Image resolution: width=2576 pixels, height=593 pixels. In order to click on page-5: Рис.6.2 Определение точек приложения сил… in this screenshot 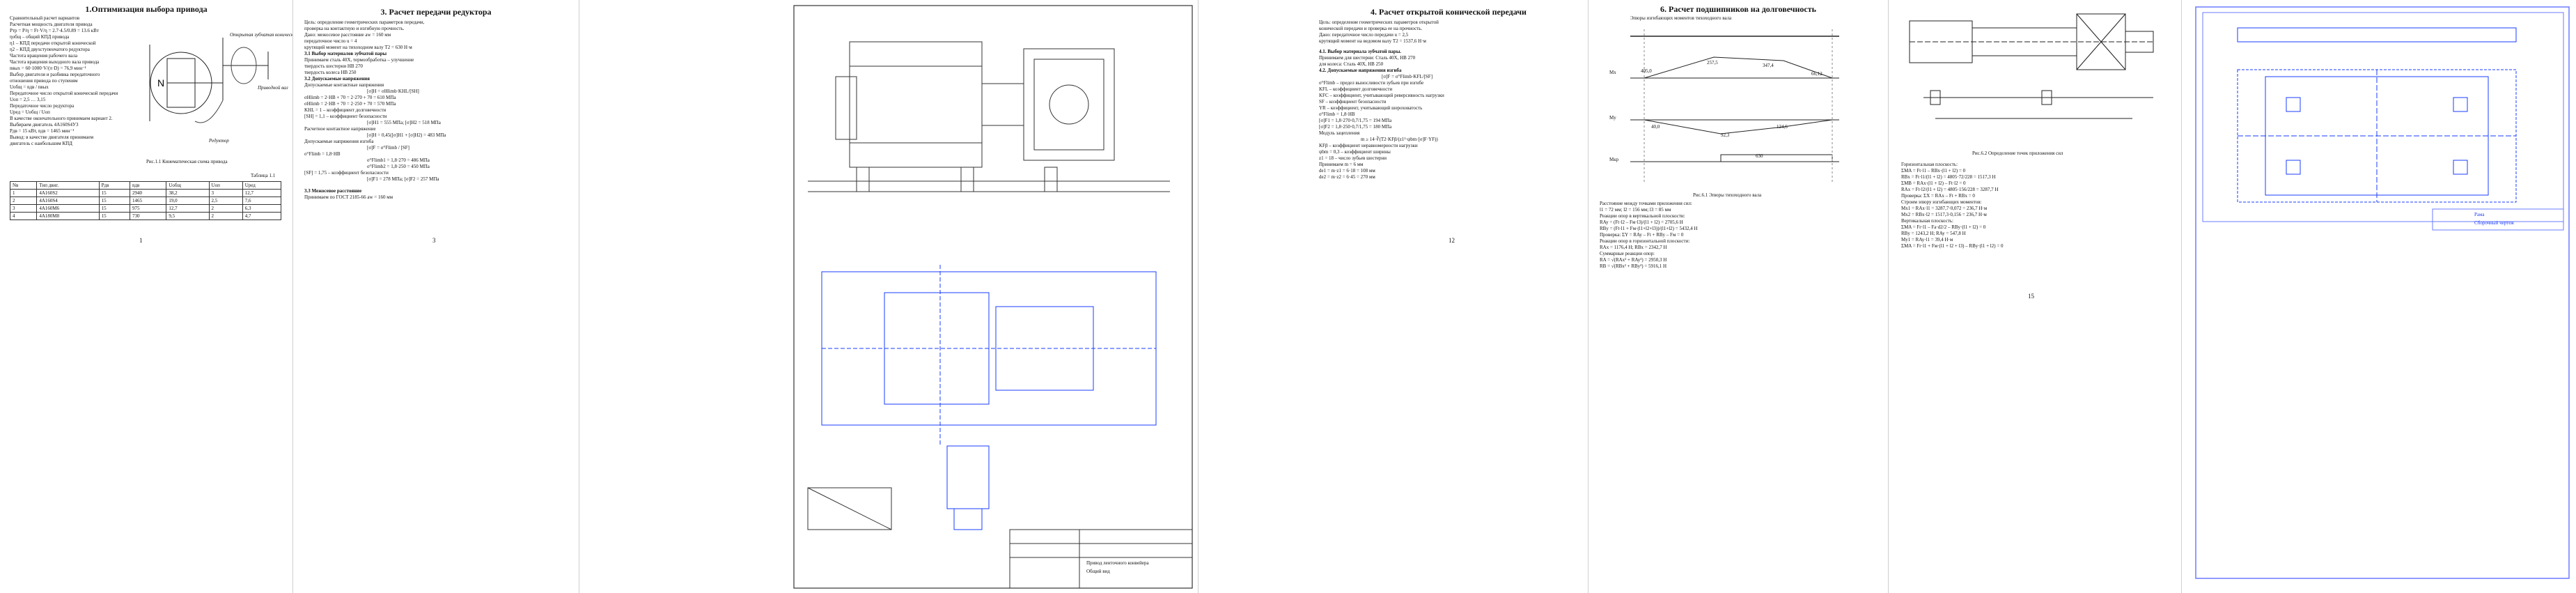, I will do `click(2036, 296)`.